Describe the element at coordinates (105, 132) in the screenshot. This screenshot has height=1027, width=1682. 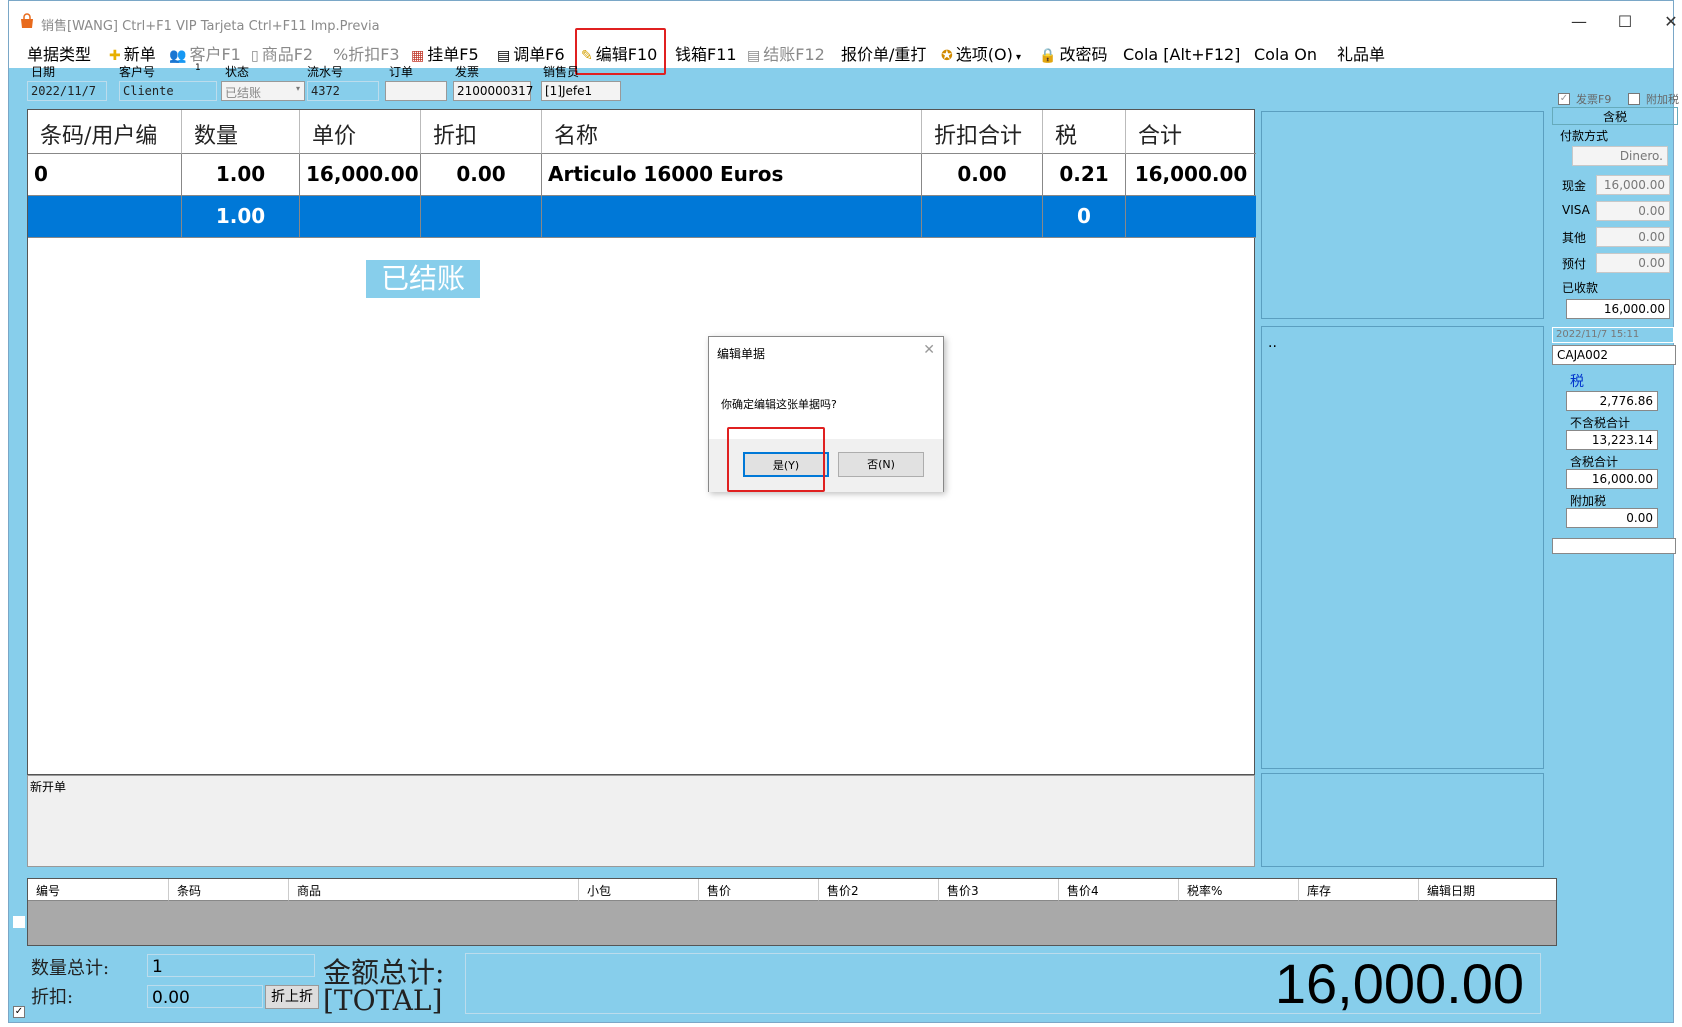
I see `col-header-barcode: 条码/用户编` at that location.